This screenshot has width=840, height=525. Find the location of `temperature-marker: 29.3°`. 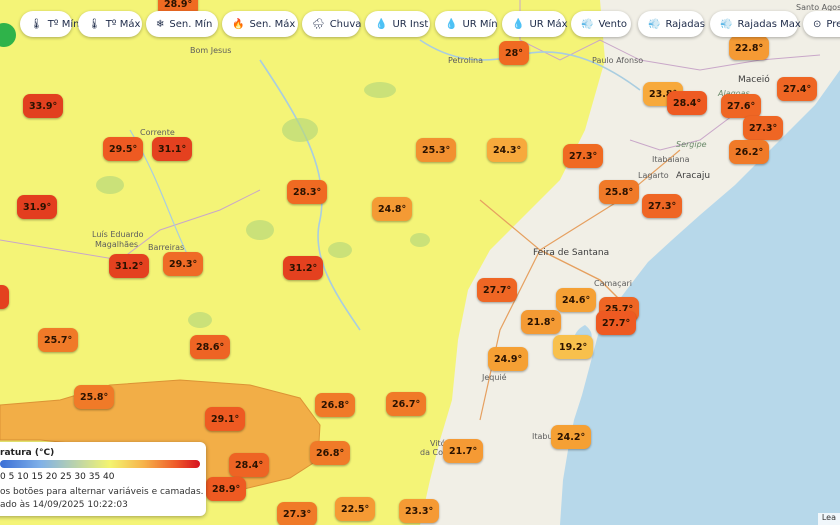

temperature-marker: 29.3° is located at coordinates (183, 264).